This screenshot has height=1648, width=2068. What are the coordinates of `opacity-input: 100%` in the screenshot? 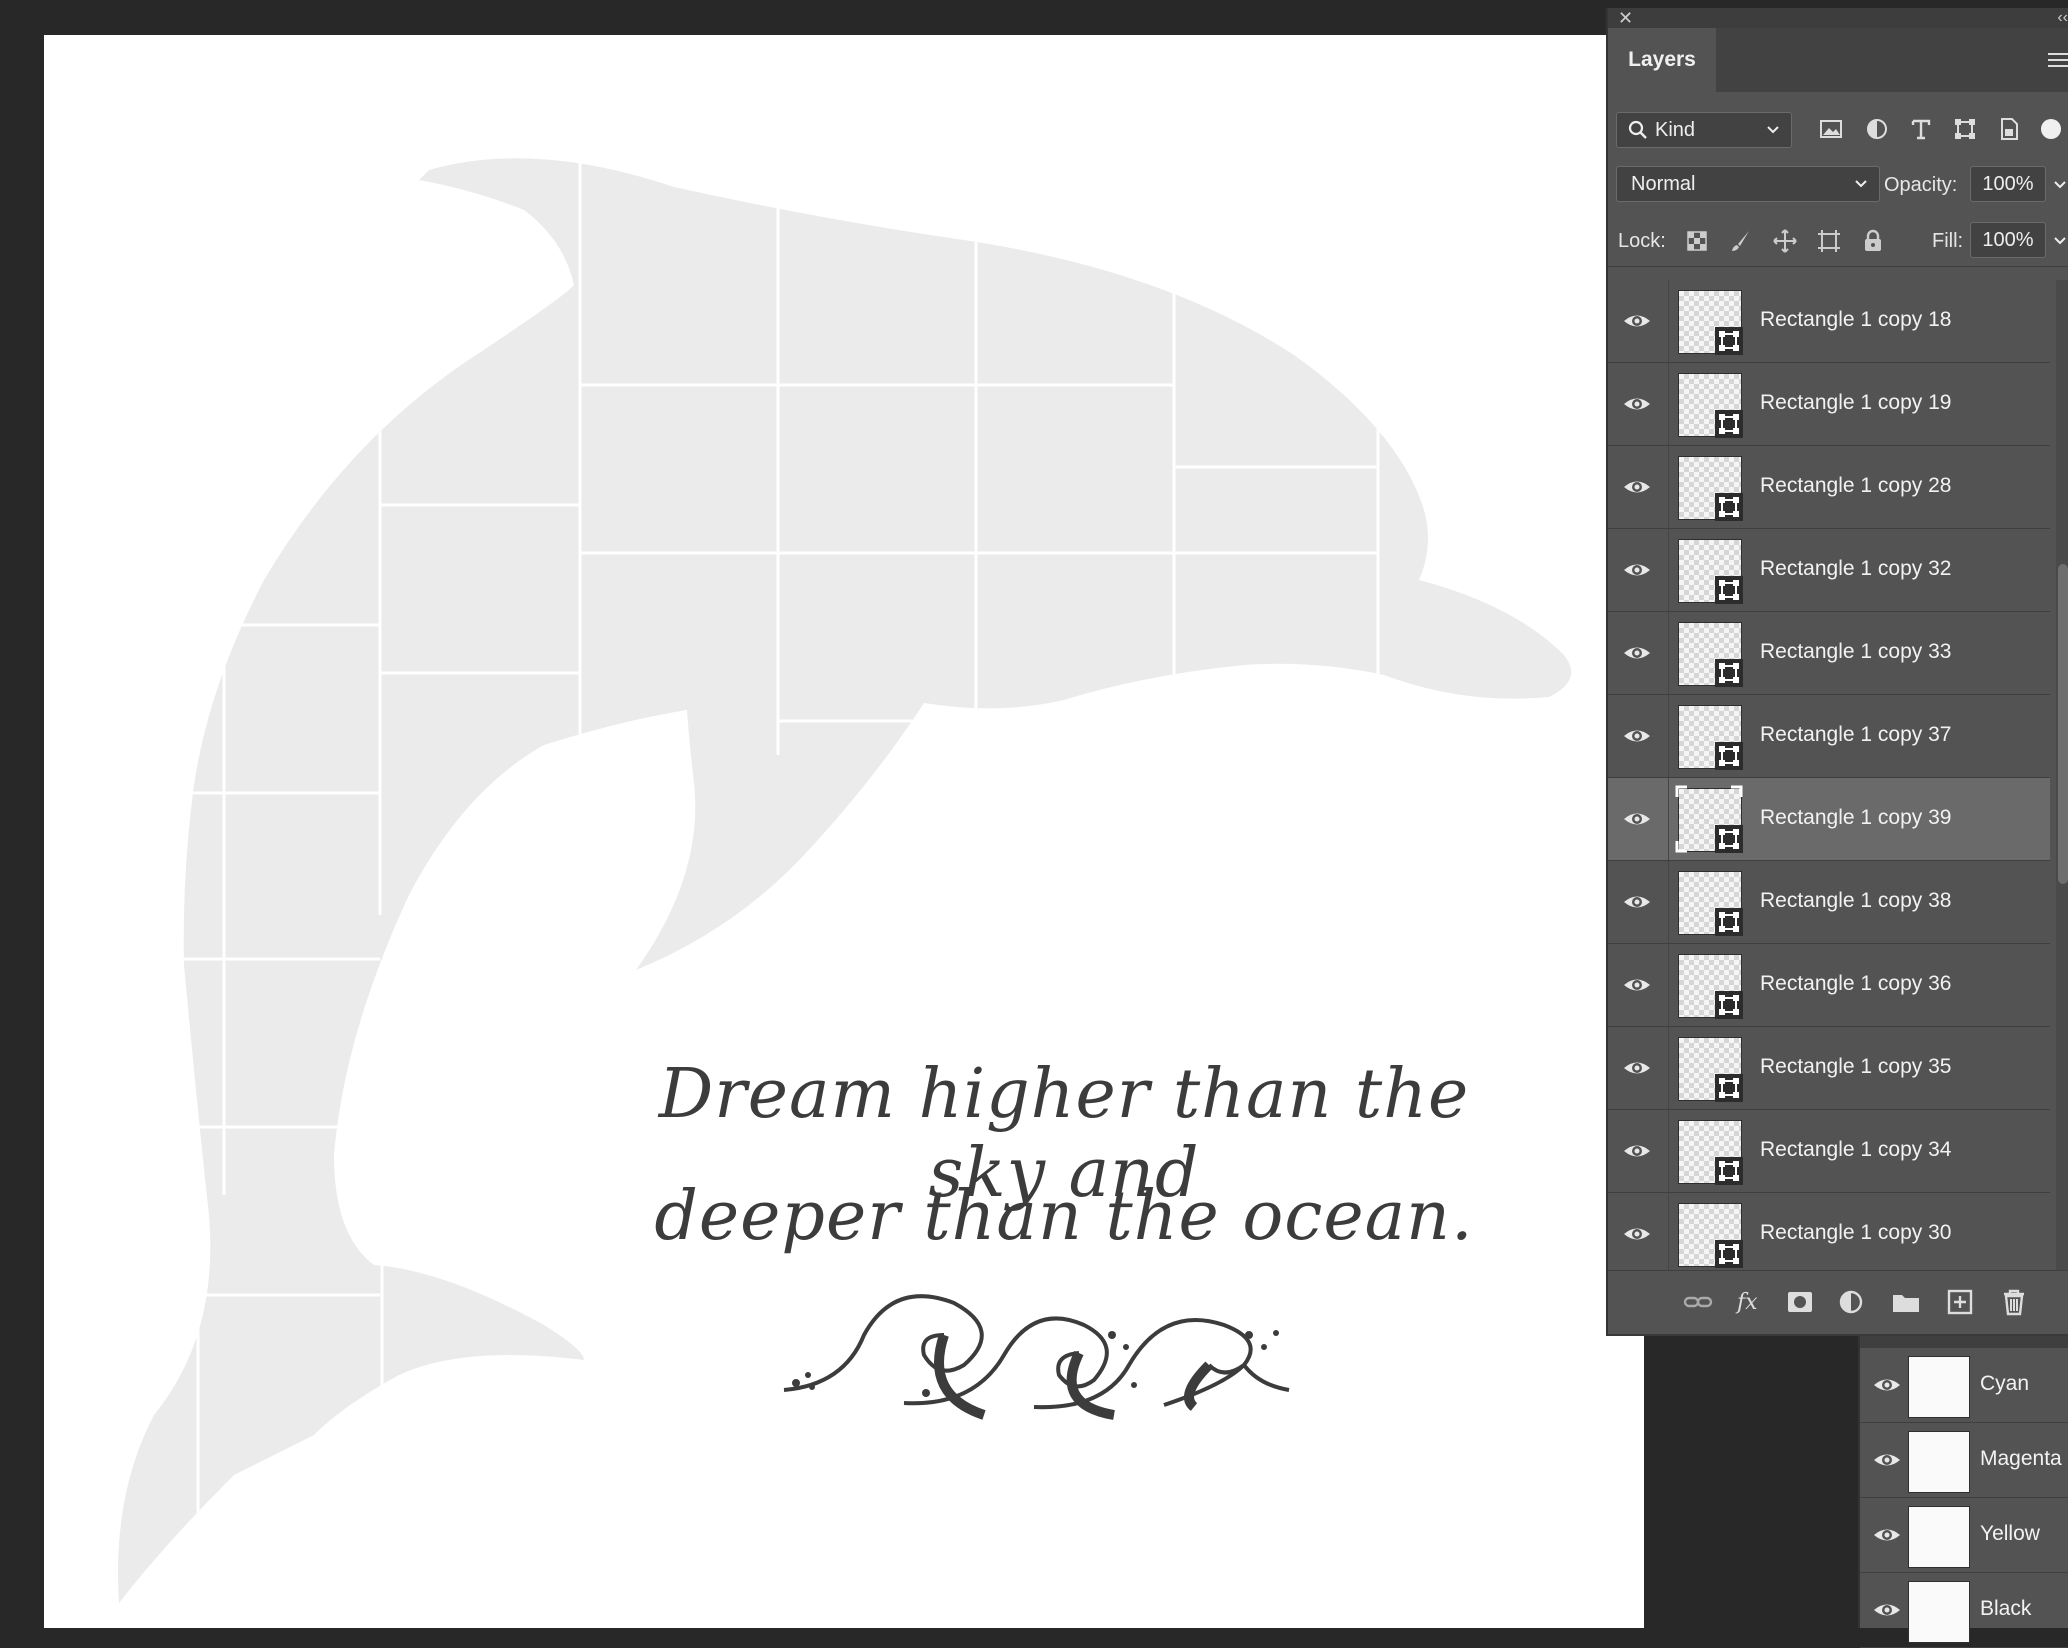 It's located at (2008, 184).